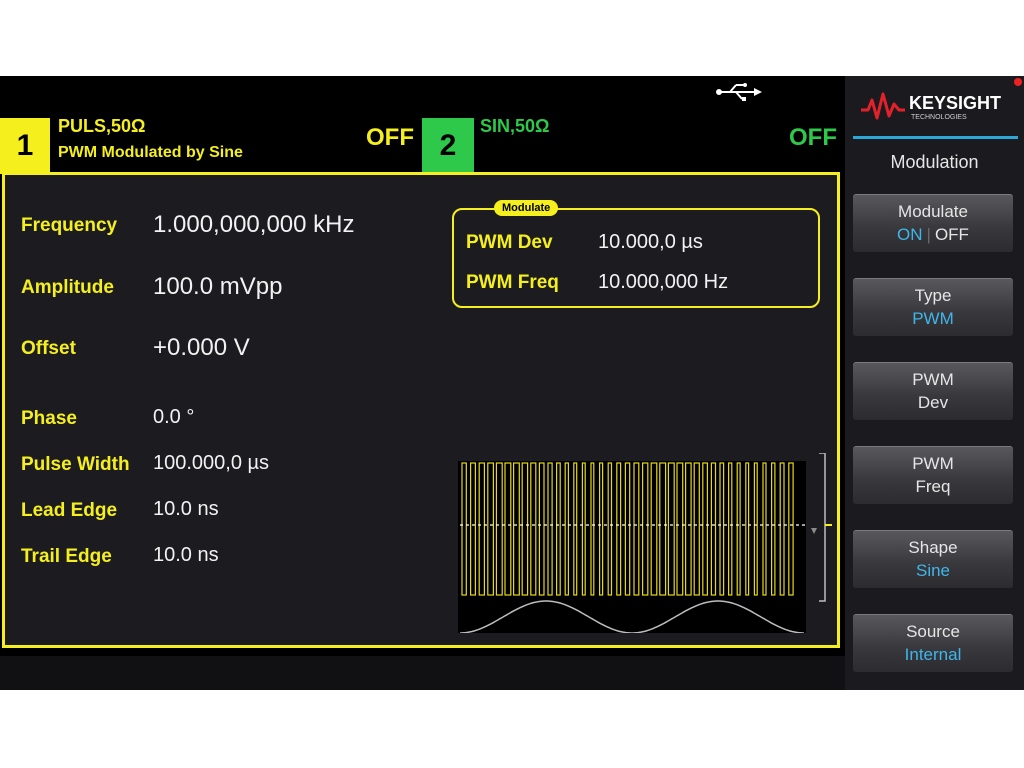 The image size is (1024, 768). I want to click on trigger-marker-icon, so click(814, 531).